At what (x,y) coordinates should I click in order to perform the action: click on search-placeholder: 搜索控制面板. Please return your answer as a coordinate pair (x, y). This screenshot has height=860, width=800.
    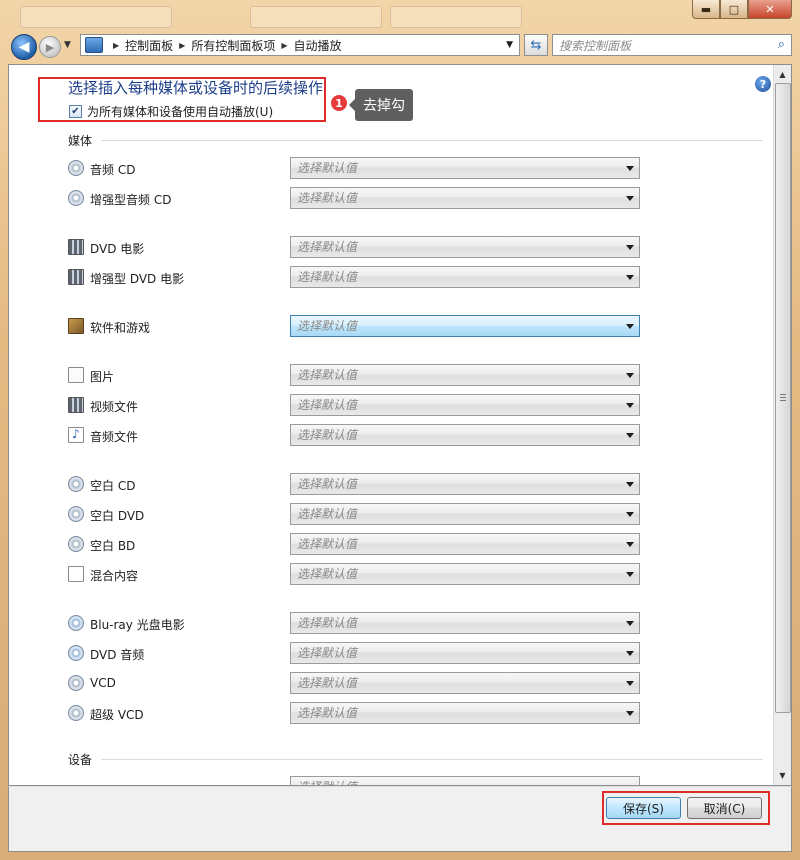
    Looking at the image, I should click on (595, 45).